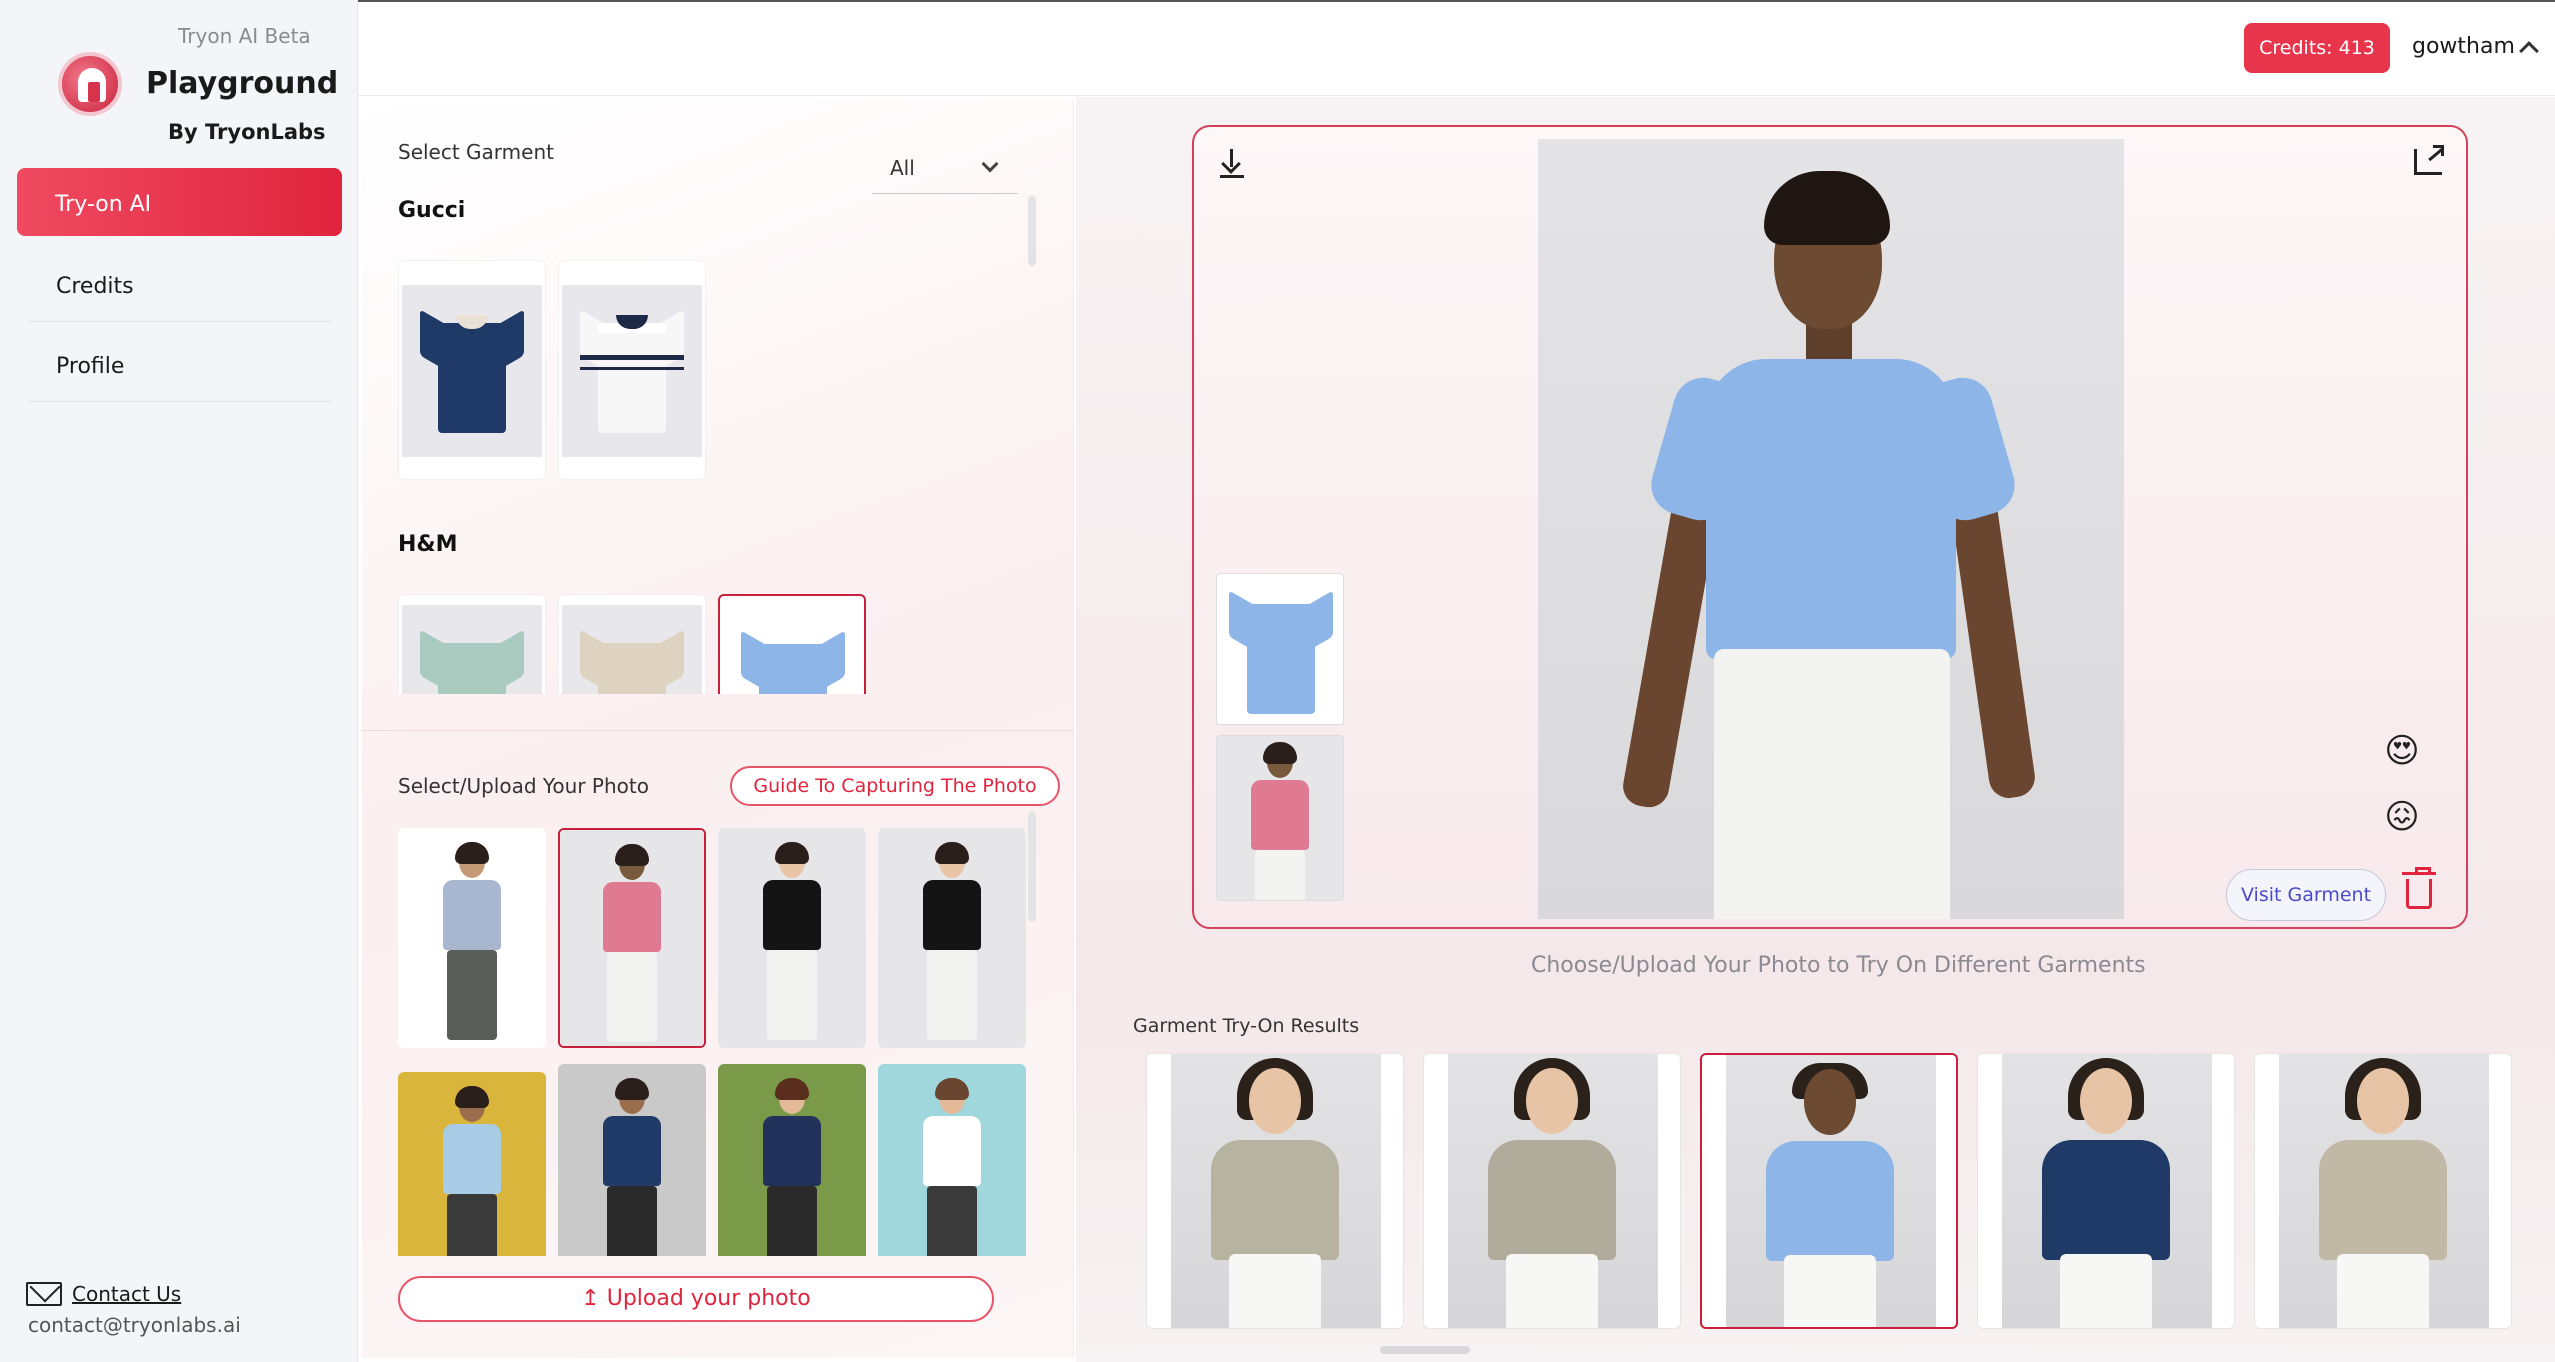 Image resolution: width=2555 pixels, height=1362 pixels. I want to click on beta-label: Tryon AI Beta, so click(244, 36).